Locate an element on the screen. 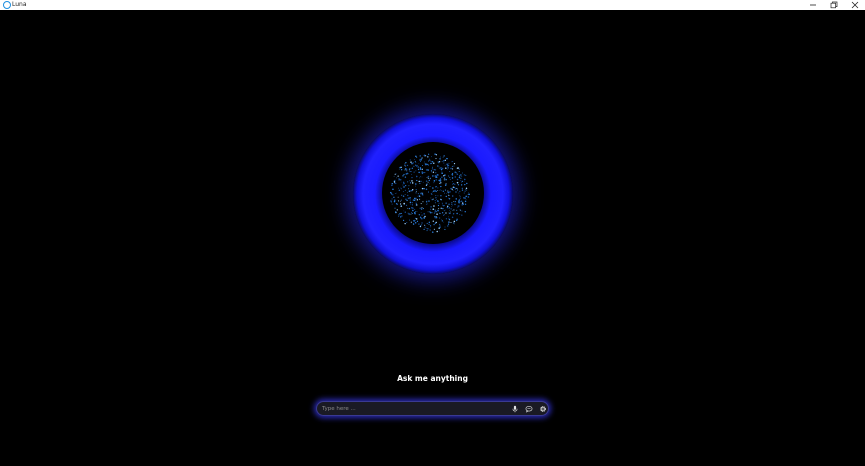 The width and height of the screenshot is (865, 466). settings-button is located at coordinates (542, 408).